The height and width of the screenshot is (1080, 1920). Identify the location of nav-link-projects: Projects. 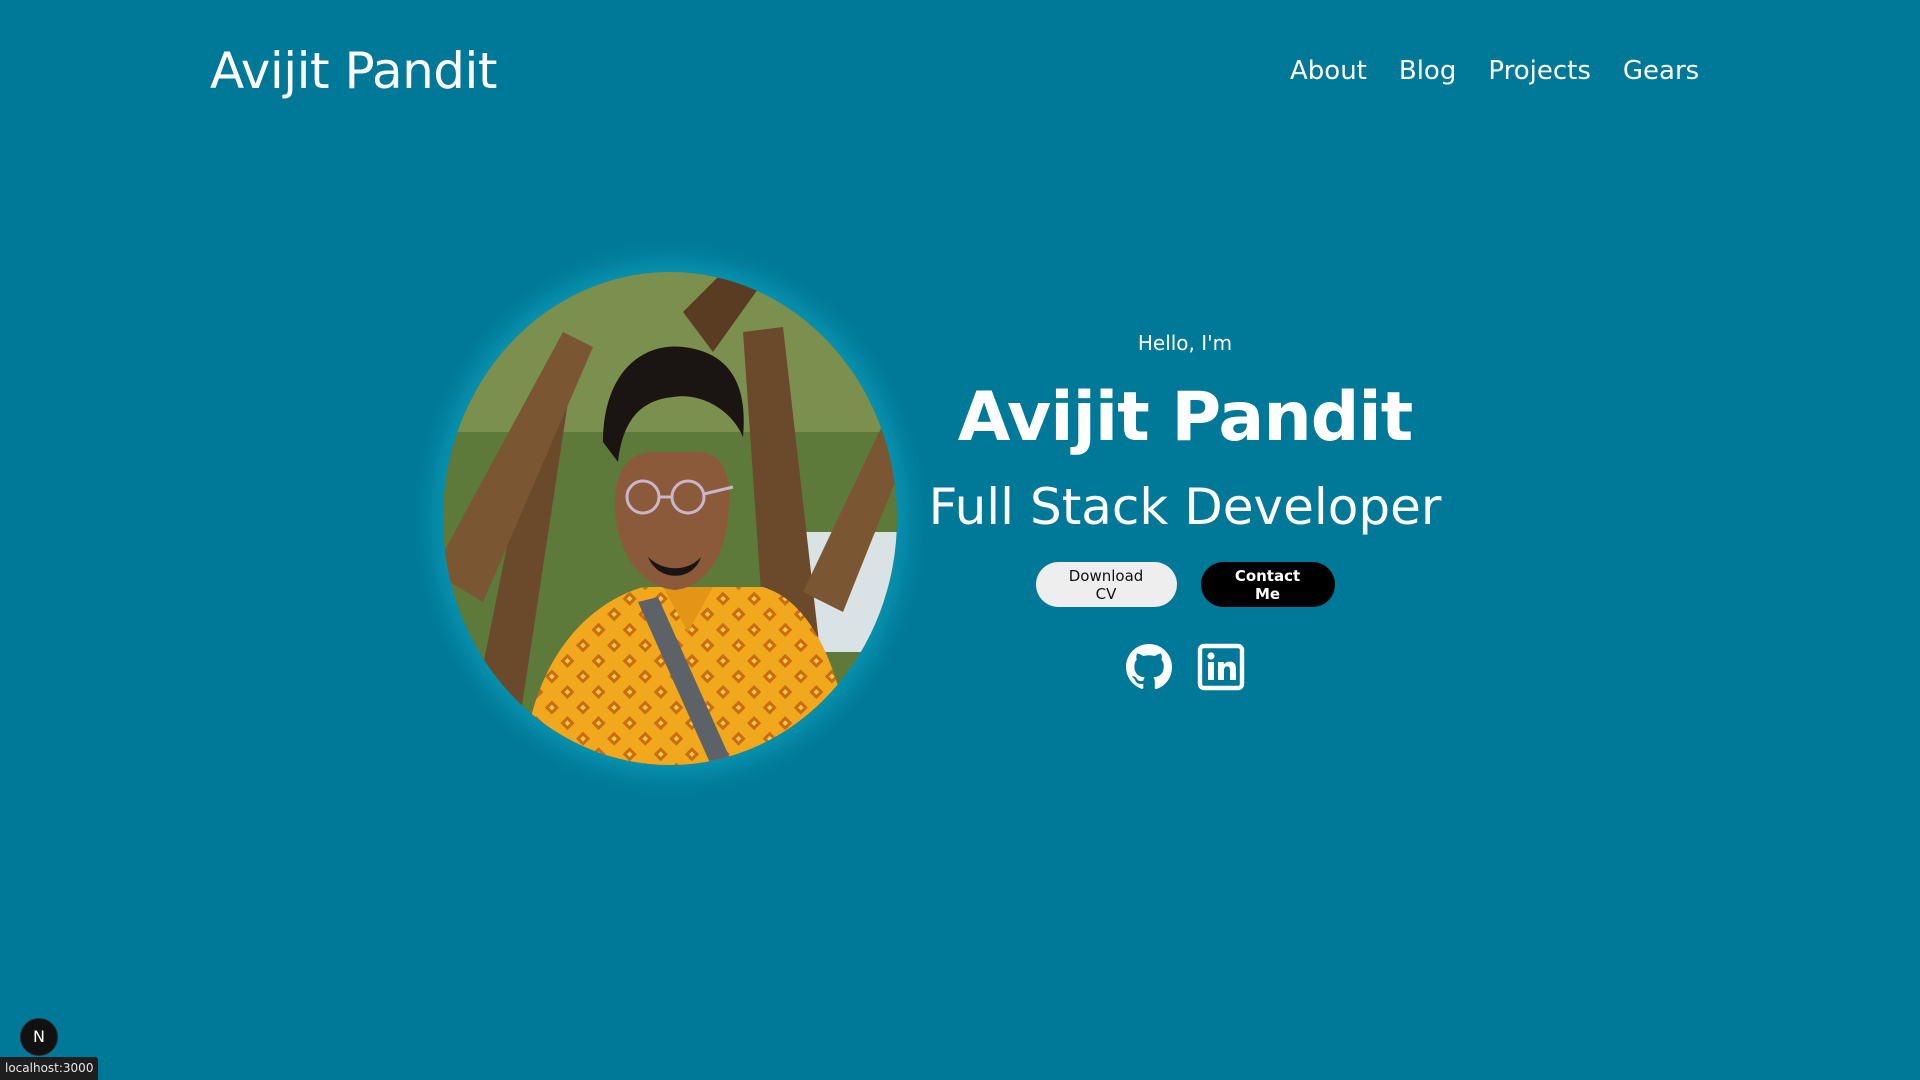
(1539, 71).